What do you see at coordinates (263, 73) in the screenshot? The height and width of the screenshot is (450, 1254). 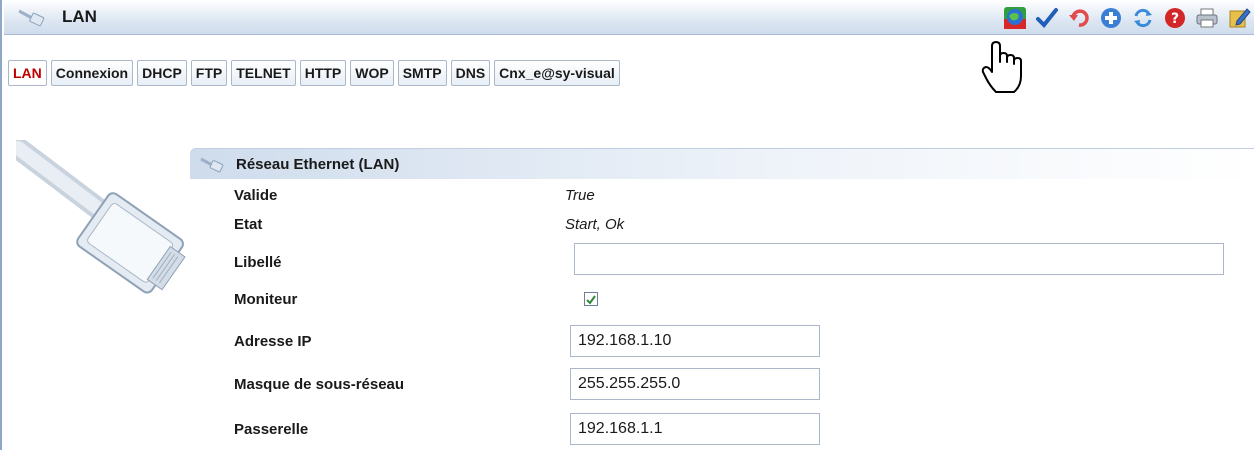 I see `tab-telnet: TELNET` at bounding box center [263, 73].